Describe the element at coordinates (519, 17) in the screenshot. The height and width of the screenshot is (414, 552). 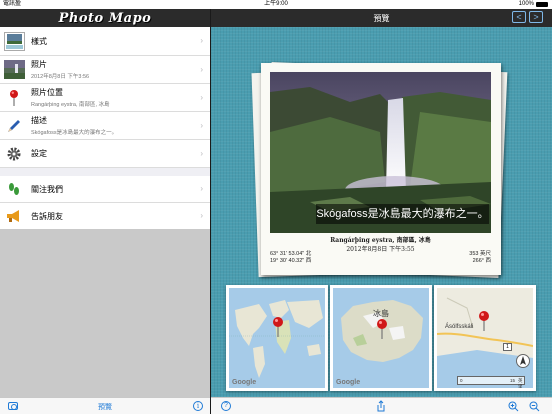
I see `prev-button: <` at that location.